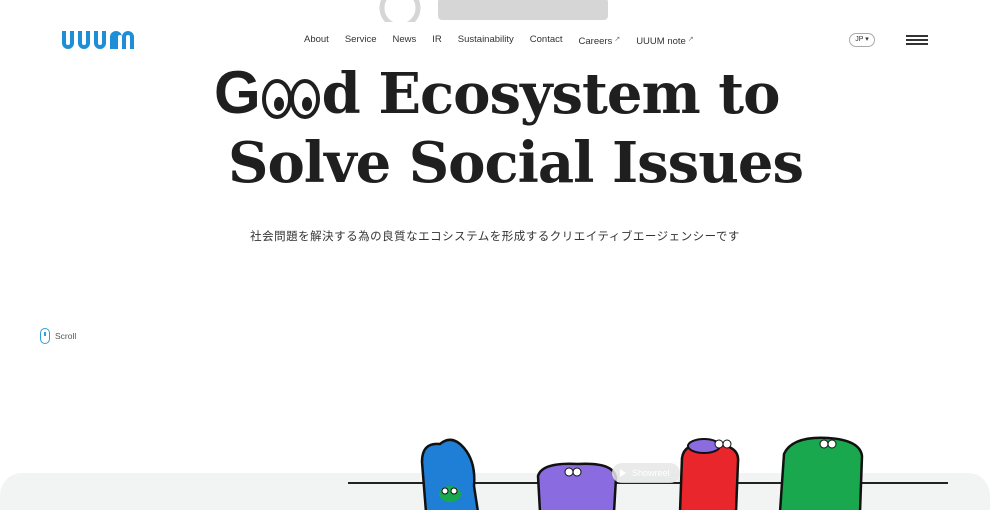 This screenshot has width=990, height=510. What do you see at coordinates (665, 41) in the screenshot?
I see `nav-uuum-note: UUUM note ↗` at bounding box center [665, 41].